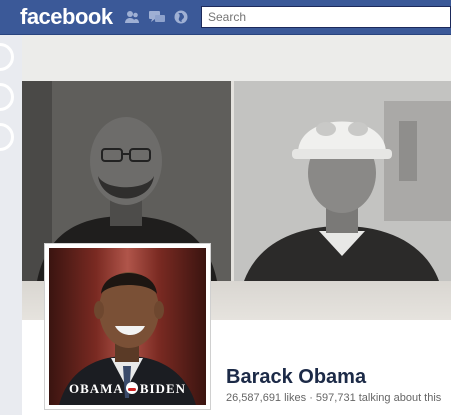  Describe the element at coordinates (236, 58) in the screenshot. I see `cover-sky` at that location.